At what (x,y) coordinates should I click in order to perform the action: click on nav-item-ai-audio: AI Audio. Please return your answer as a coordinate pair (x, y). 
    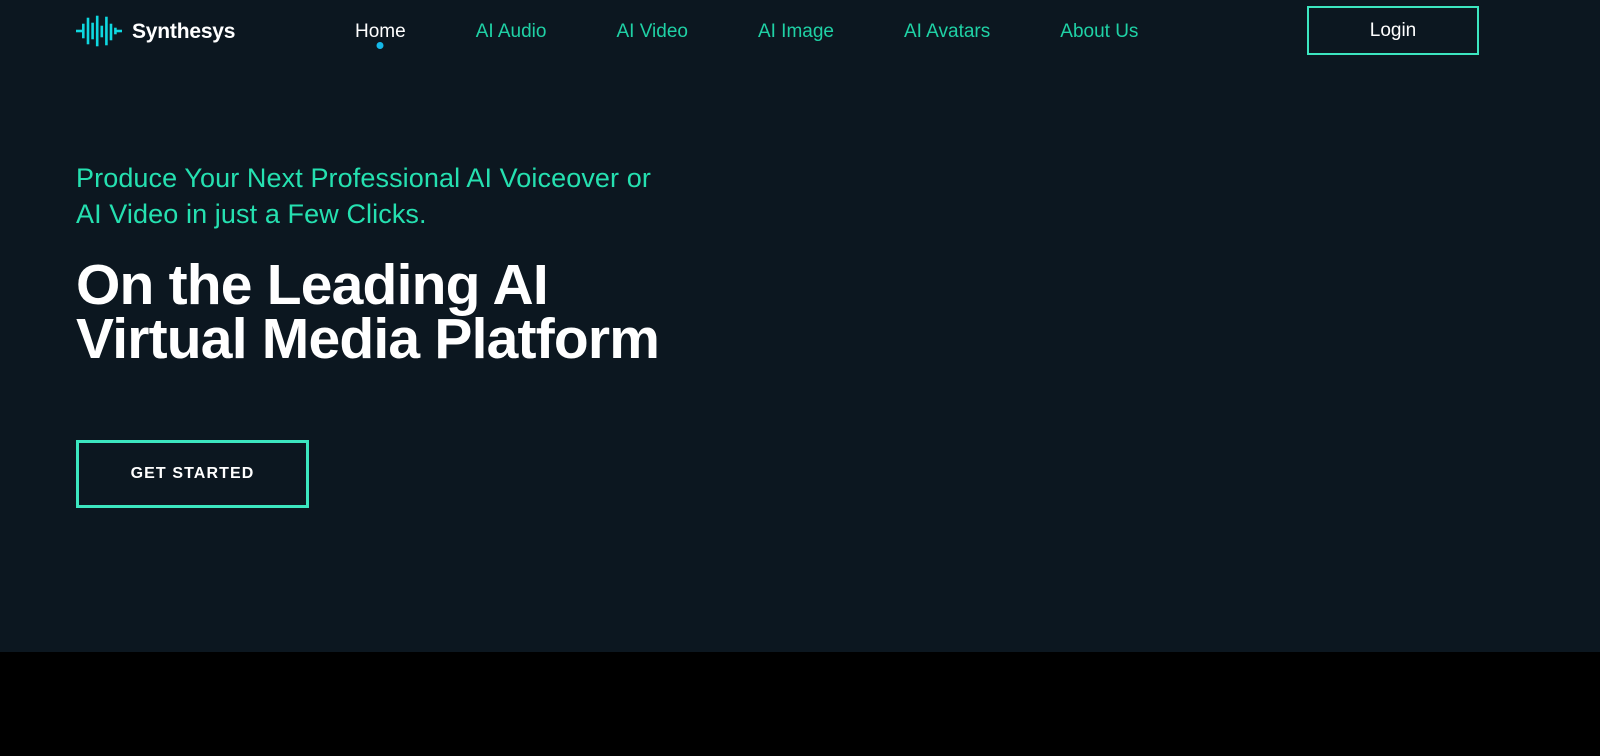
    Looking at the image, I should click on (511, 31).